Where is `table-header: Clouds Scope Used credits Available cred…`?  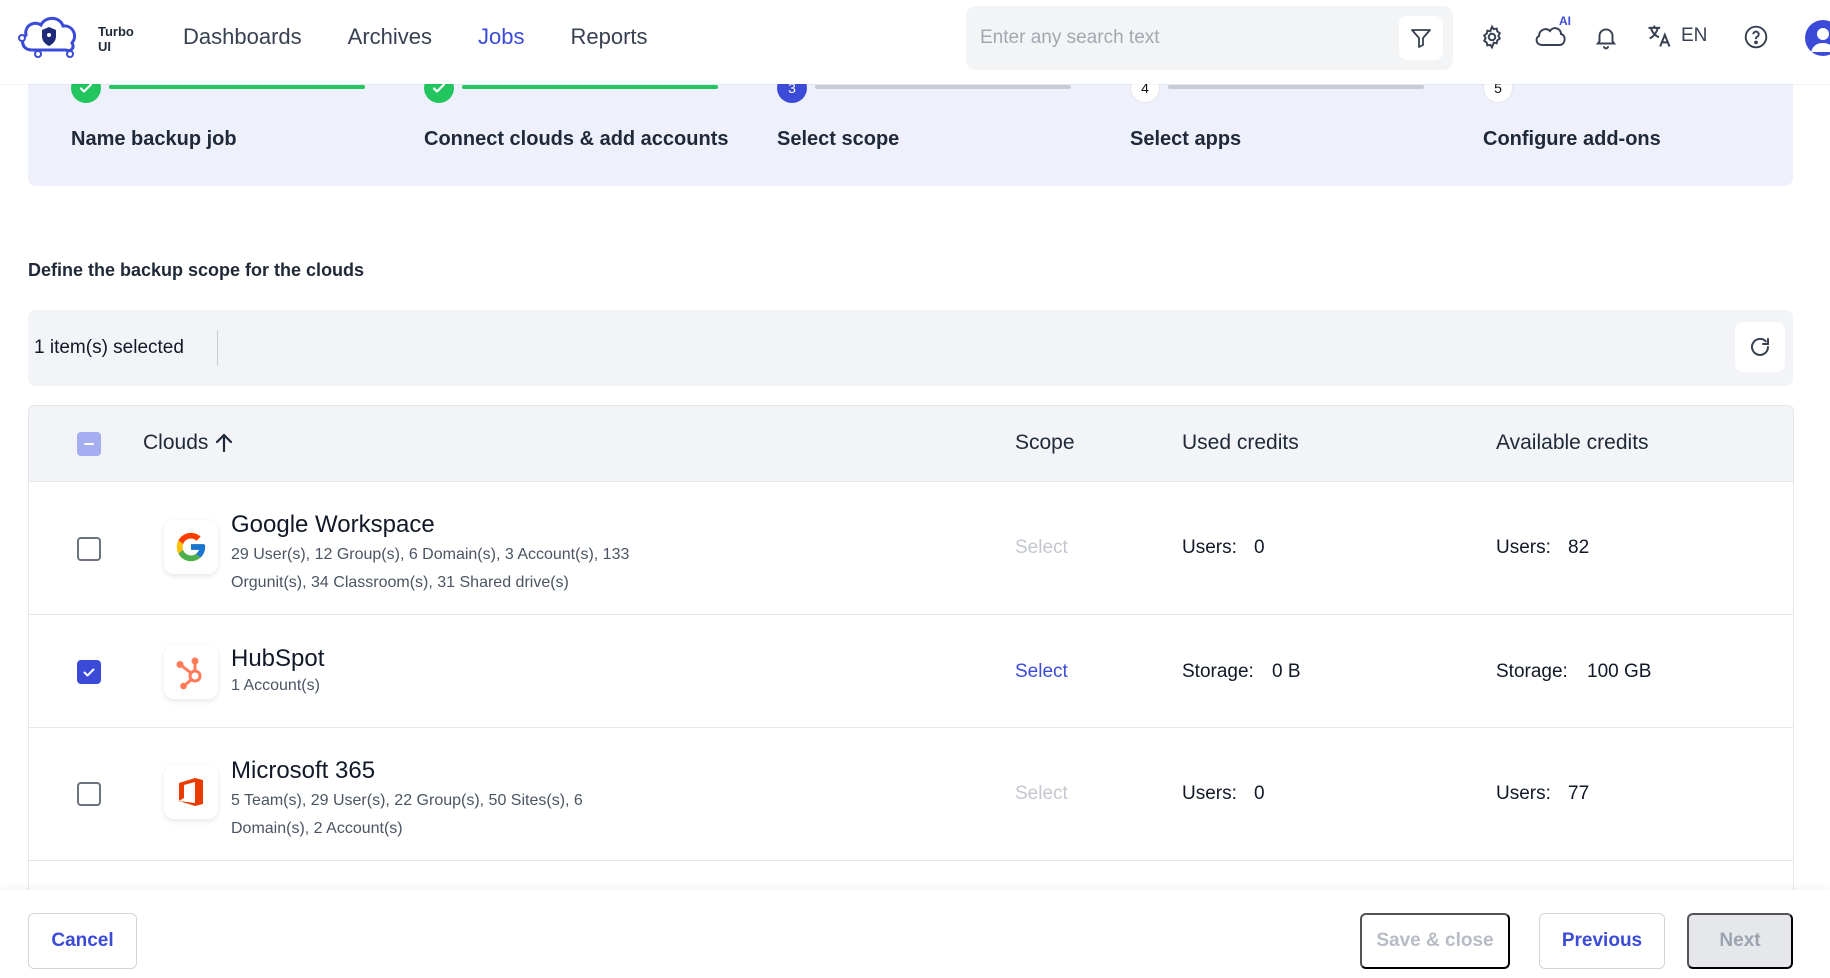 table-header: Clouds Scope Used credits Available cred… is located at coordinates (911, 444).